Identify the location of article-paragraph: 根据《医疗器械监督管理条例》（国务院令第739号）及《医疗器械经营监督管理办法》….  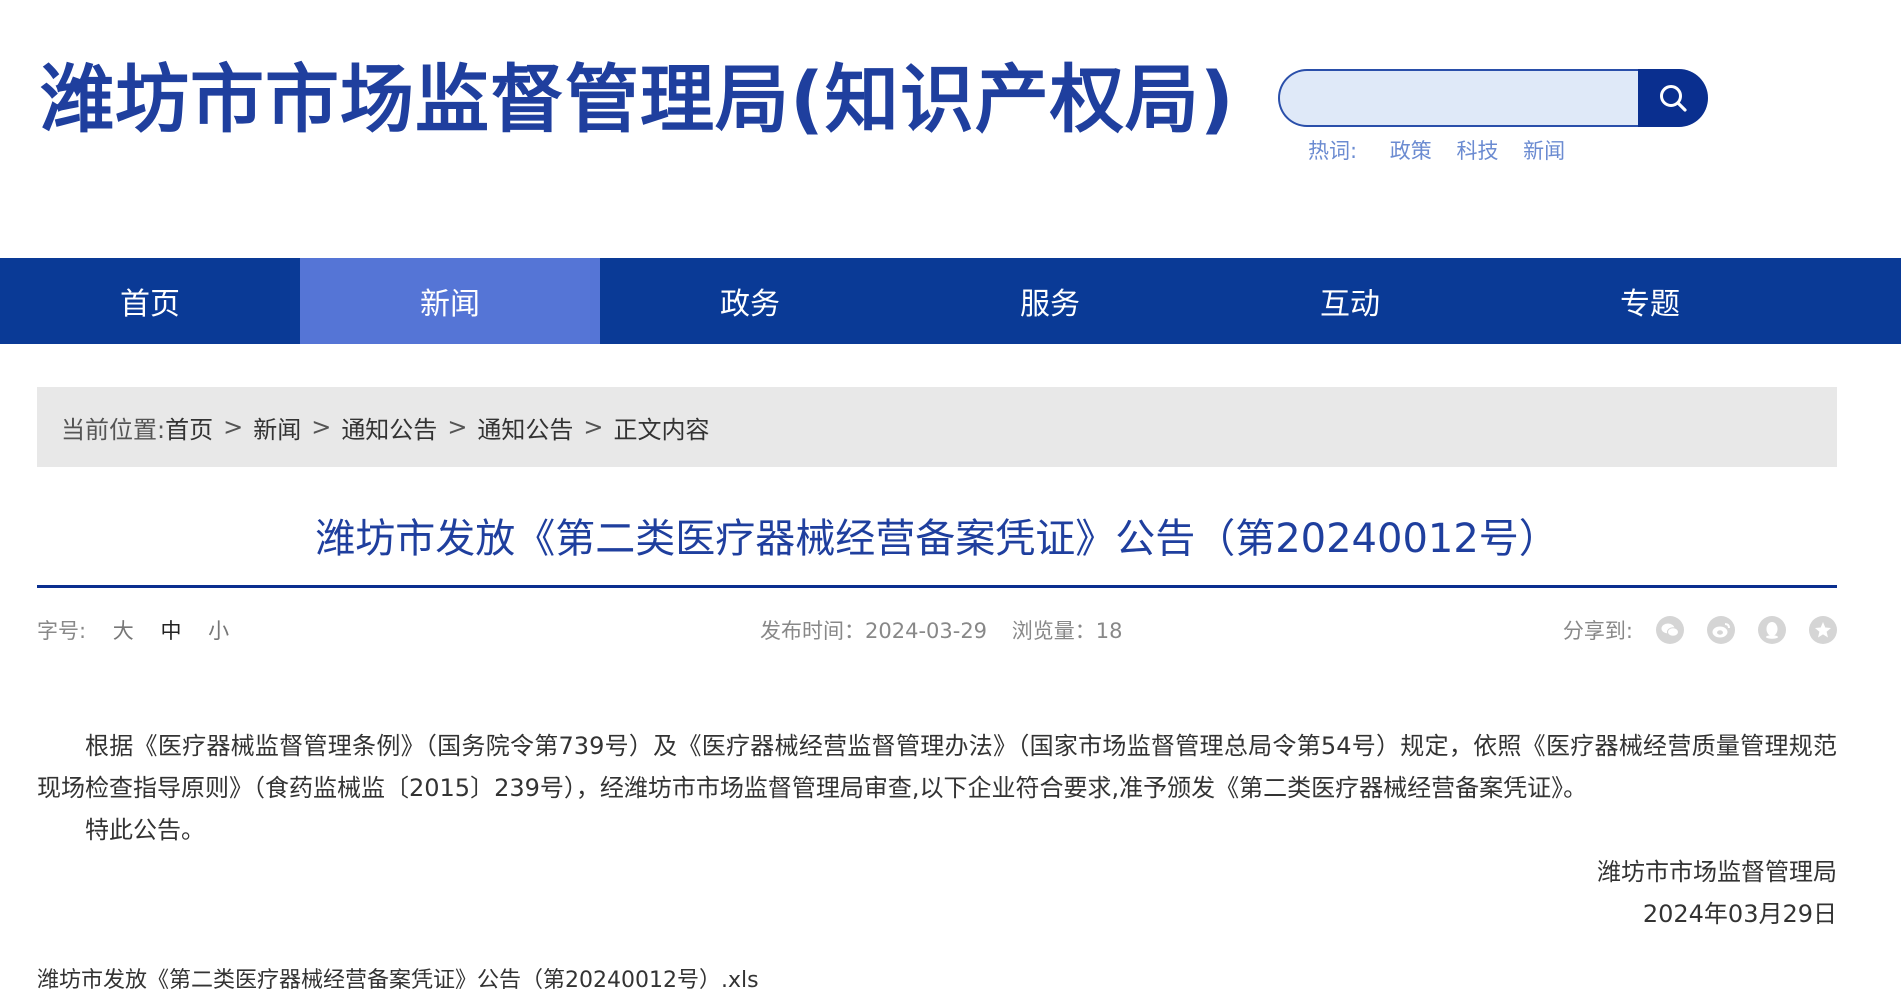
(937, 767).